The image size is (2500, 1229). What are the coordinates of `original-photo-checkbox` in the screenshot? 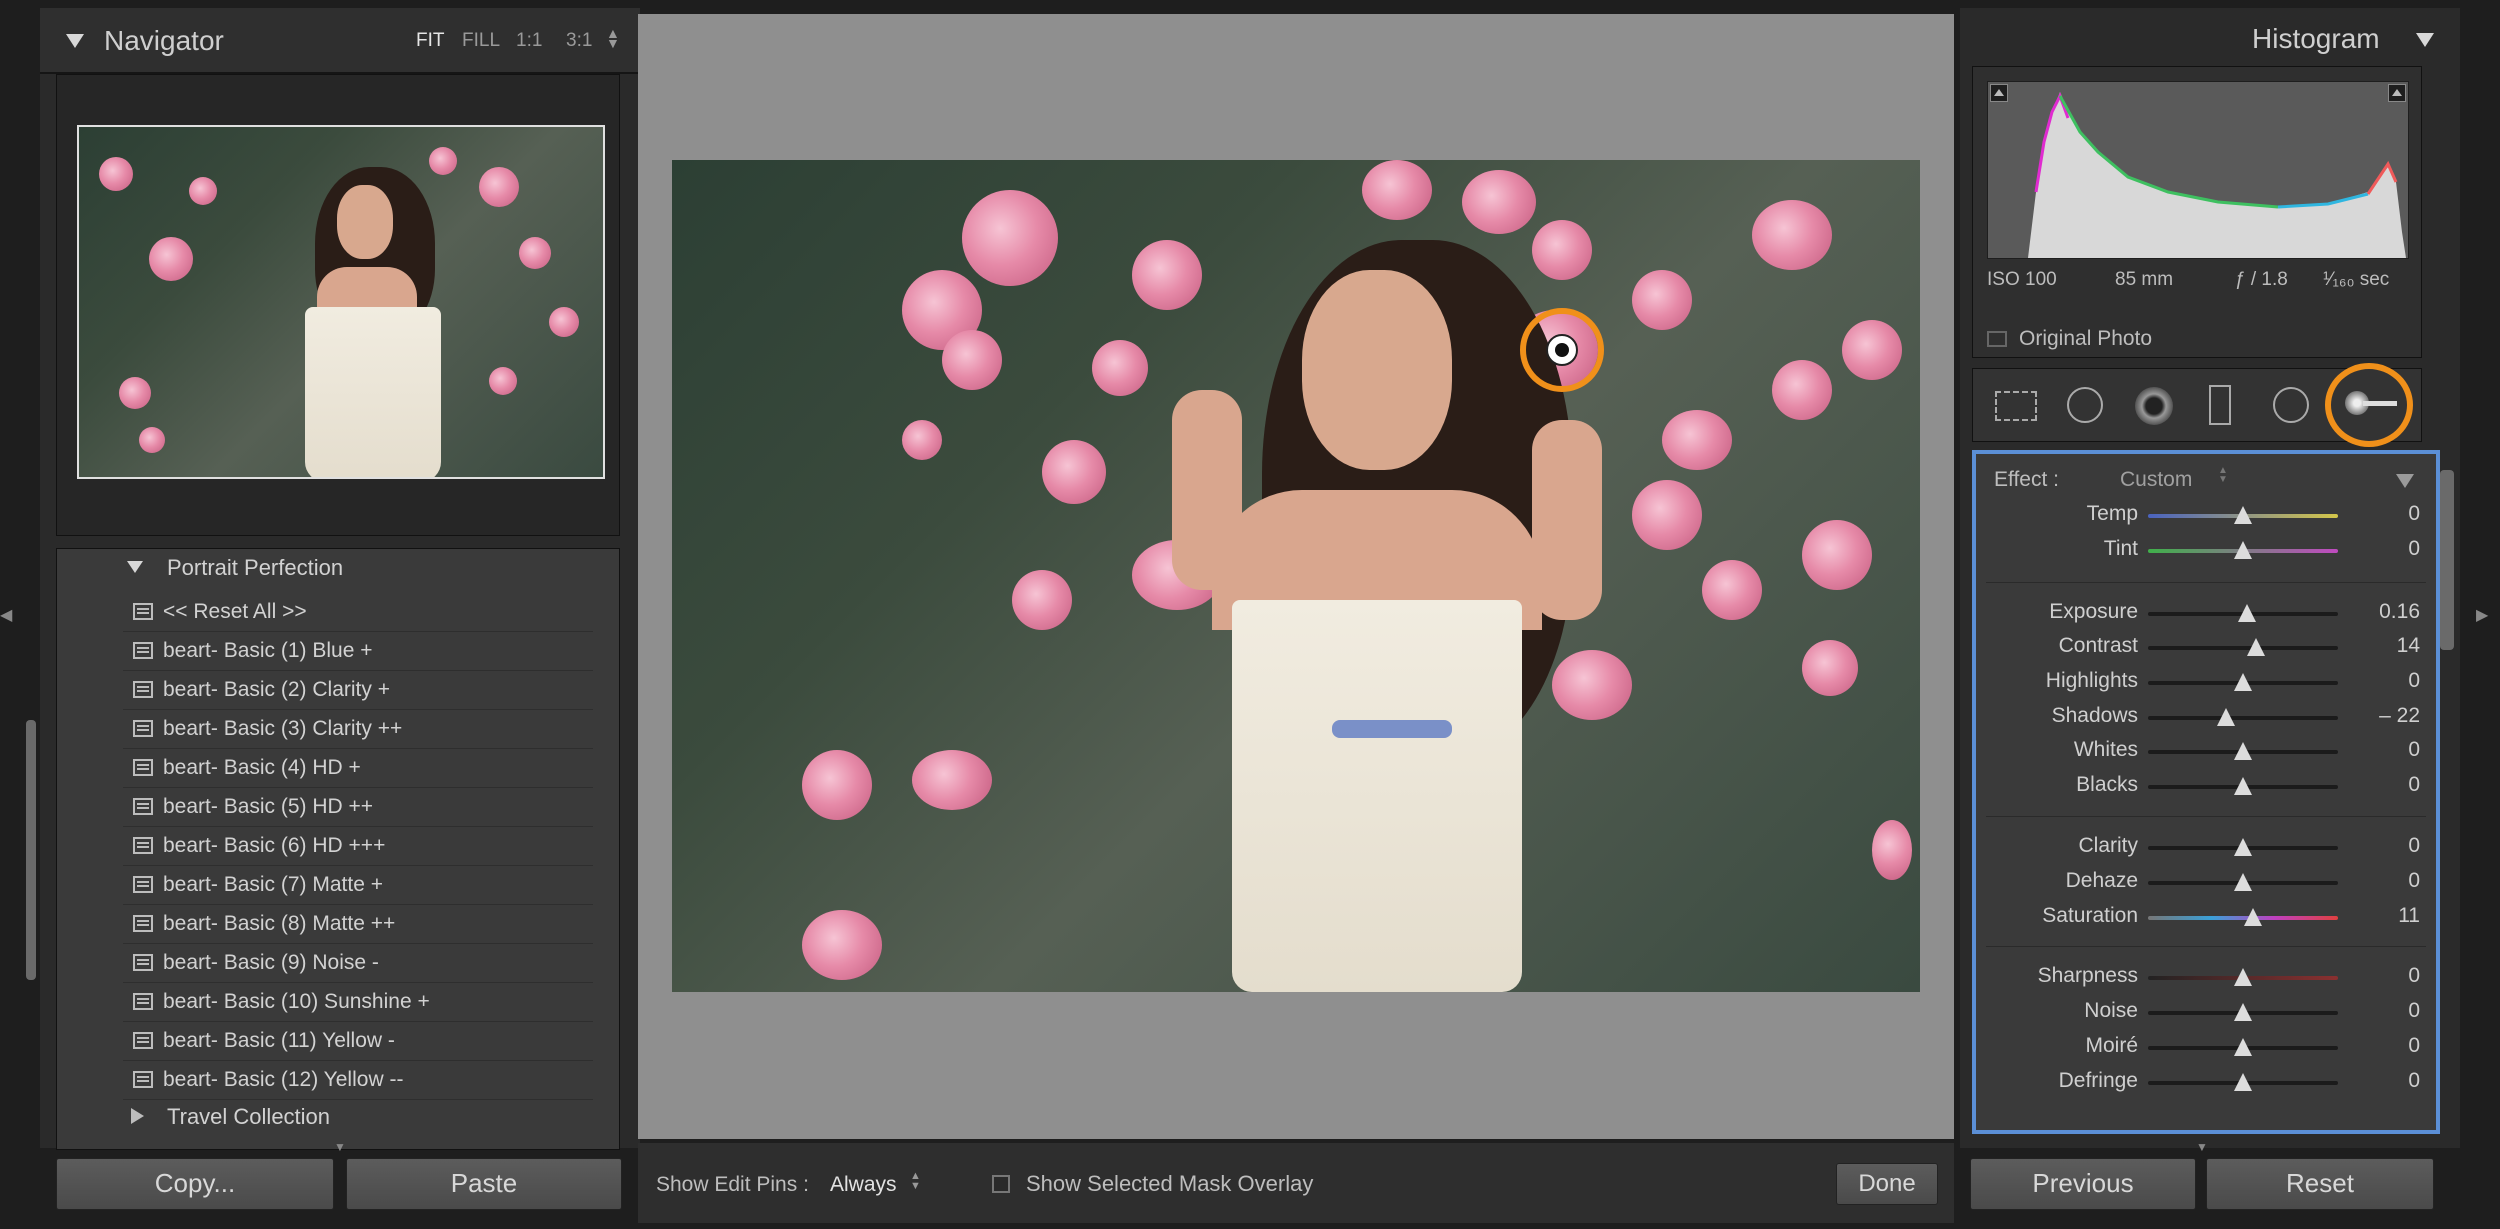 It's located at (1997, 339).